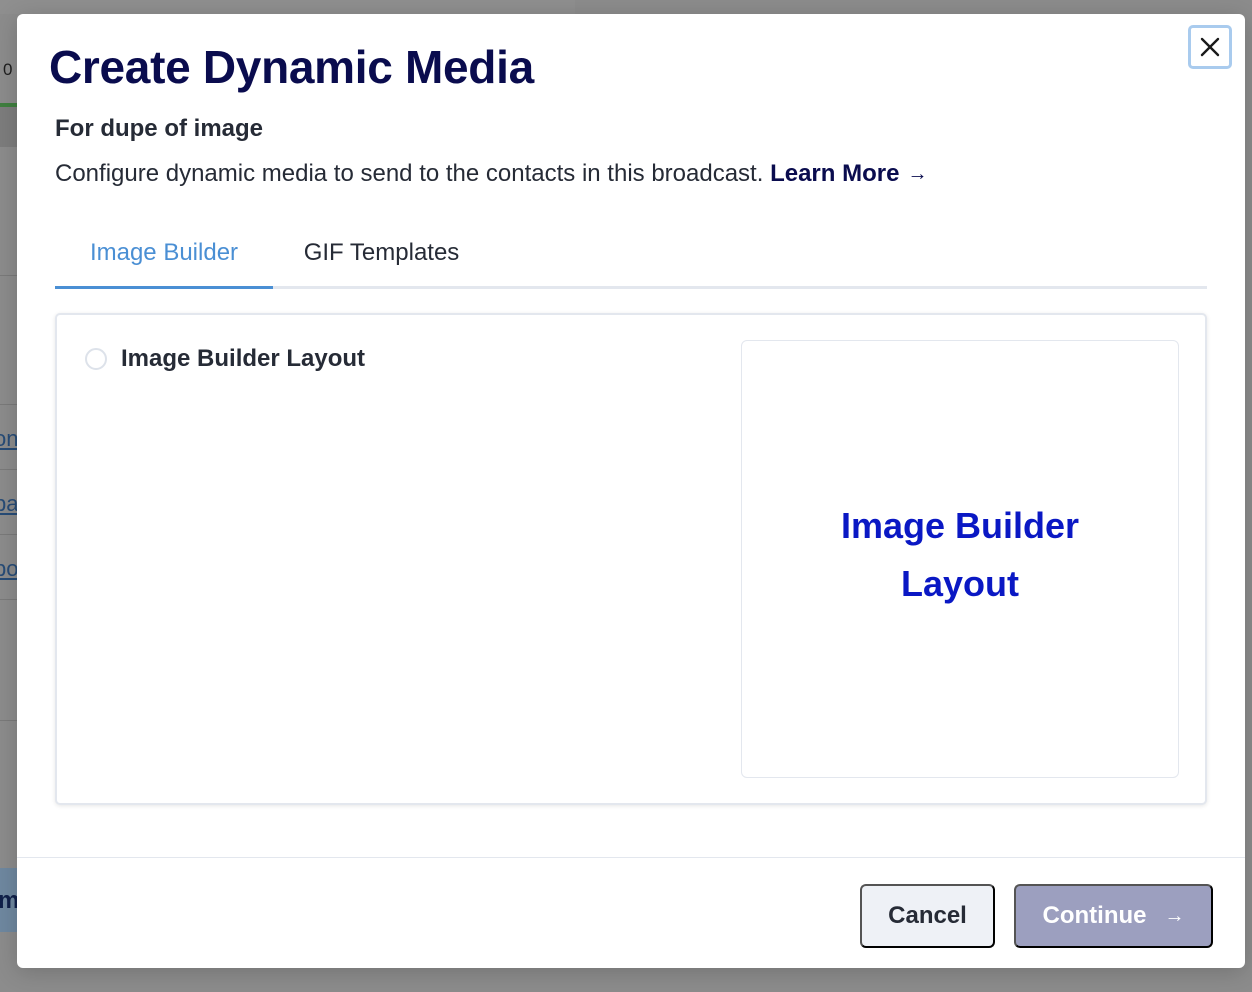  I want to click on layout-radio-option: Image Builder Layout, so click(225, 359).